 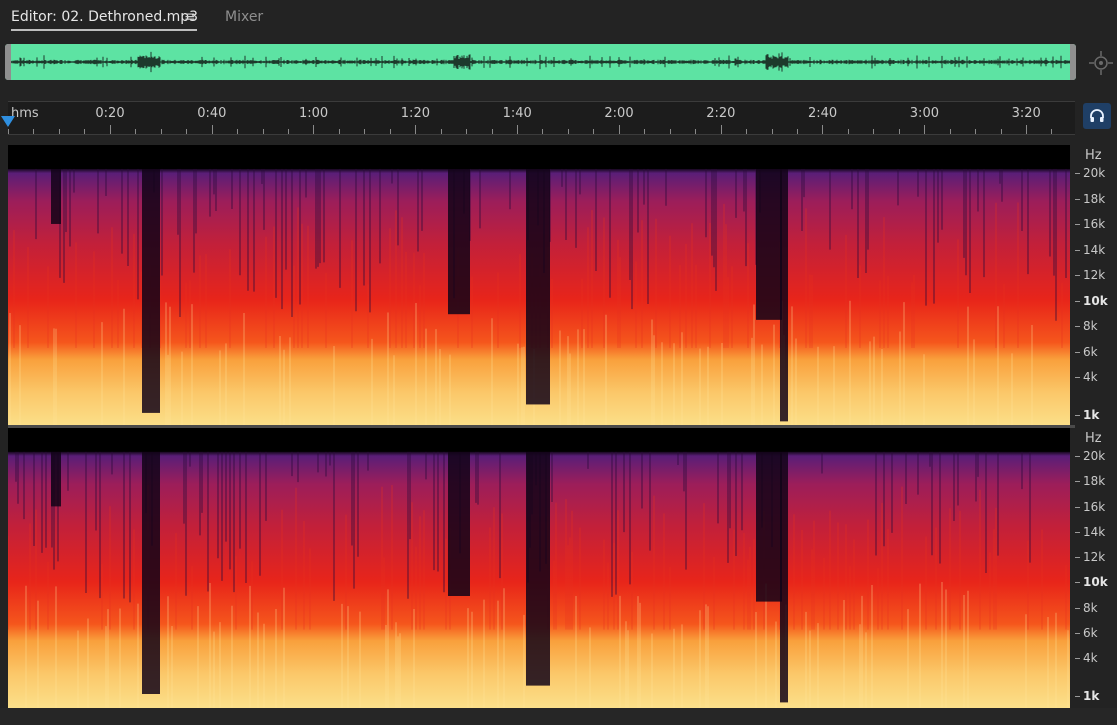 What do you see at coordinates (110, 113) in the screenshot?
I see `time-tick-label: 0:20` at bounding box center [110, 113].